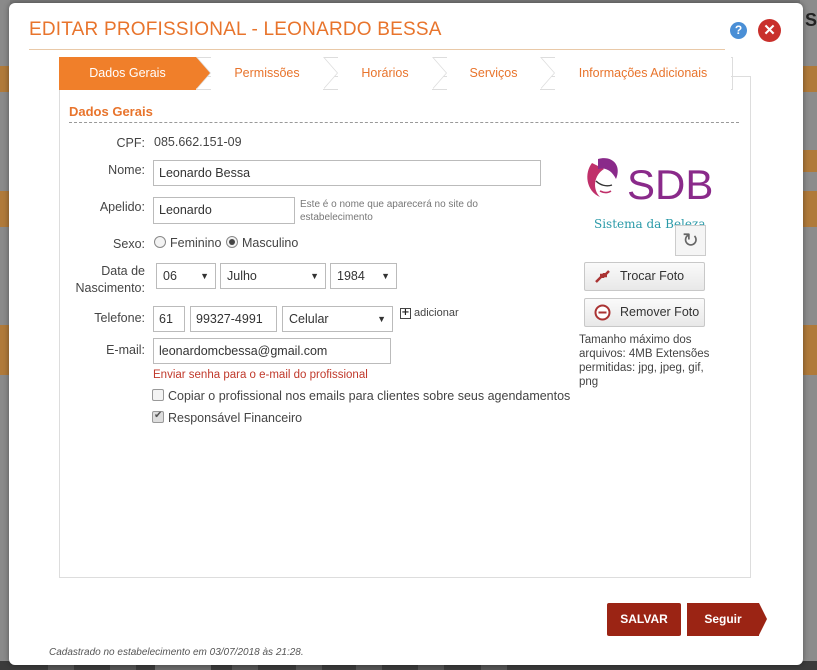  Describe the element at coordinates (652, 276) in the screenshot. I see `trocar-foto-label: Trocar Foto` at that location.